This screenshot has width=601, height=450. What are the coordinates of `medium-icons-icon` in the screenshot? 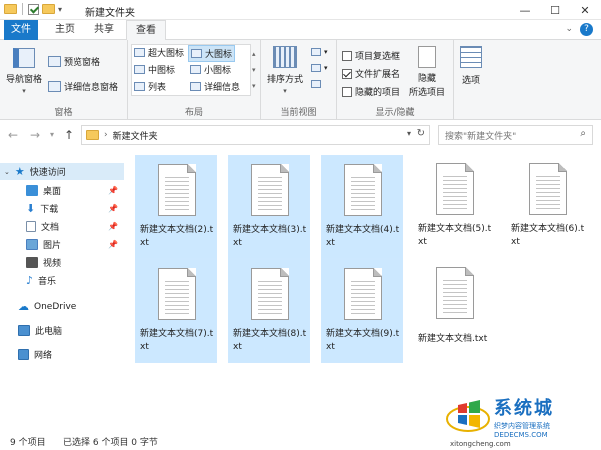 It's located at (139, 69).